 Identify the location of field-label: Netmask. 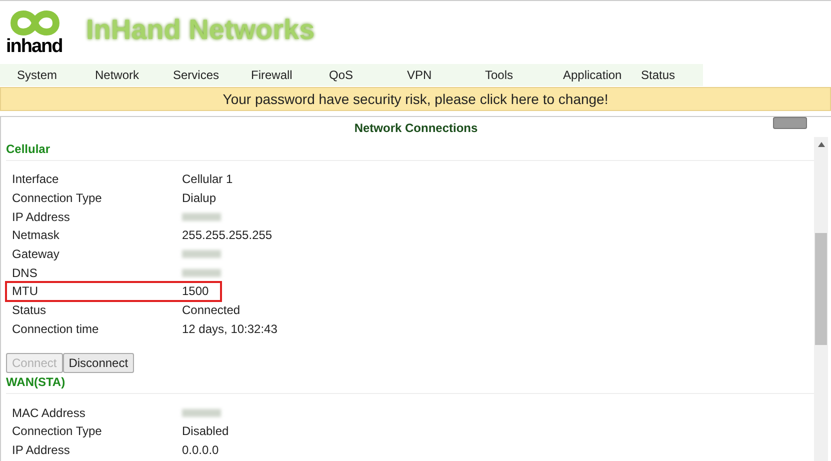
(36, 235).